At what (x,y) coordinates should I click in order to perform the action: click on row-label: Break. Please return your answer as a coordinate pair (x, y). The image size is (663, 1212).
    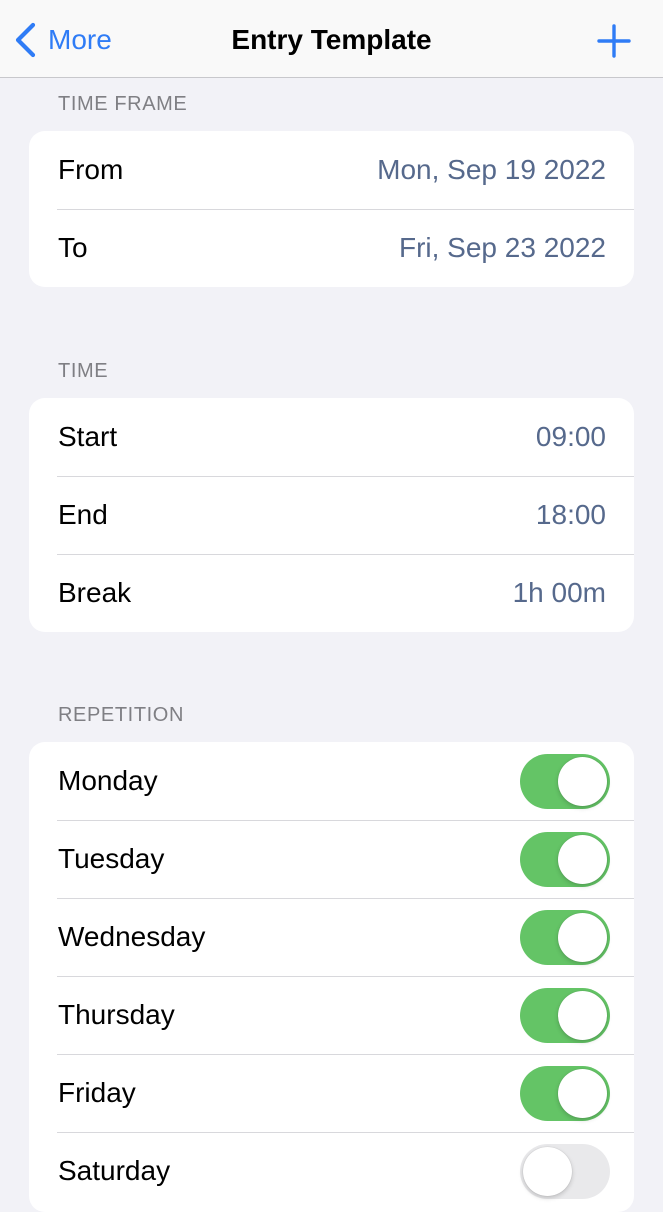
    Looking at the image, I should click on (95, 592).